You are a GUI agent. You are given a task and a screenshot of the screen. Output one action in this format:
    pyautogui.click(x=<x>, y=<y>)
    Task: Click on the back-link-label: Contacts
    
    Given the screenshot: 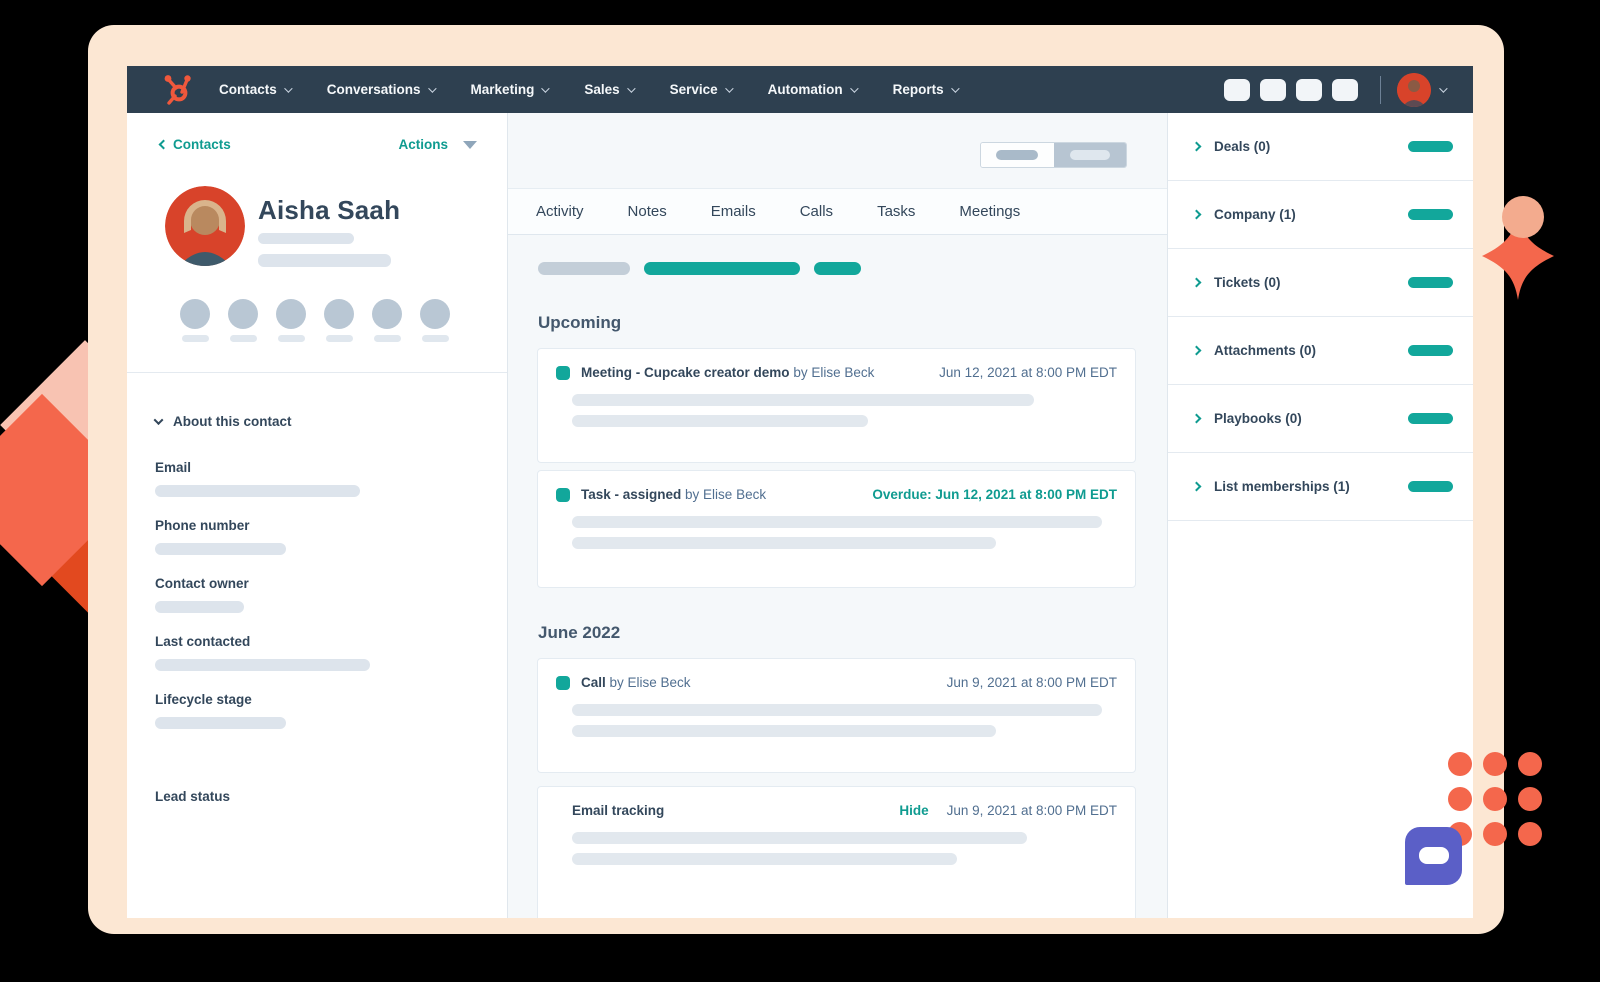 What is the action you would take?
    pyautogui.click(x=202, y=144)
    